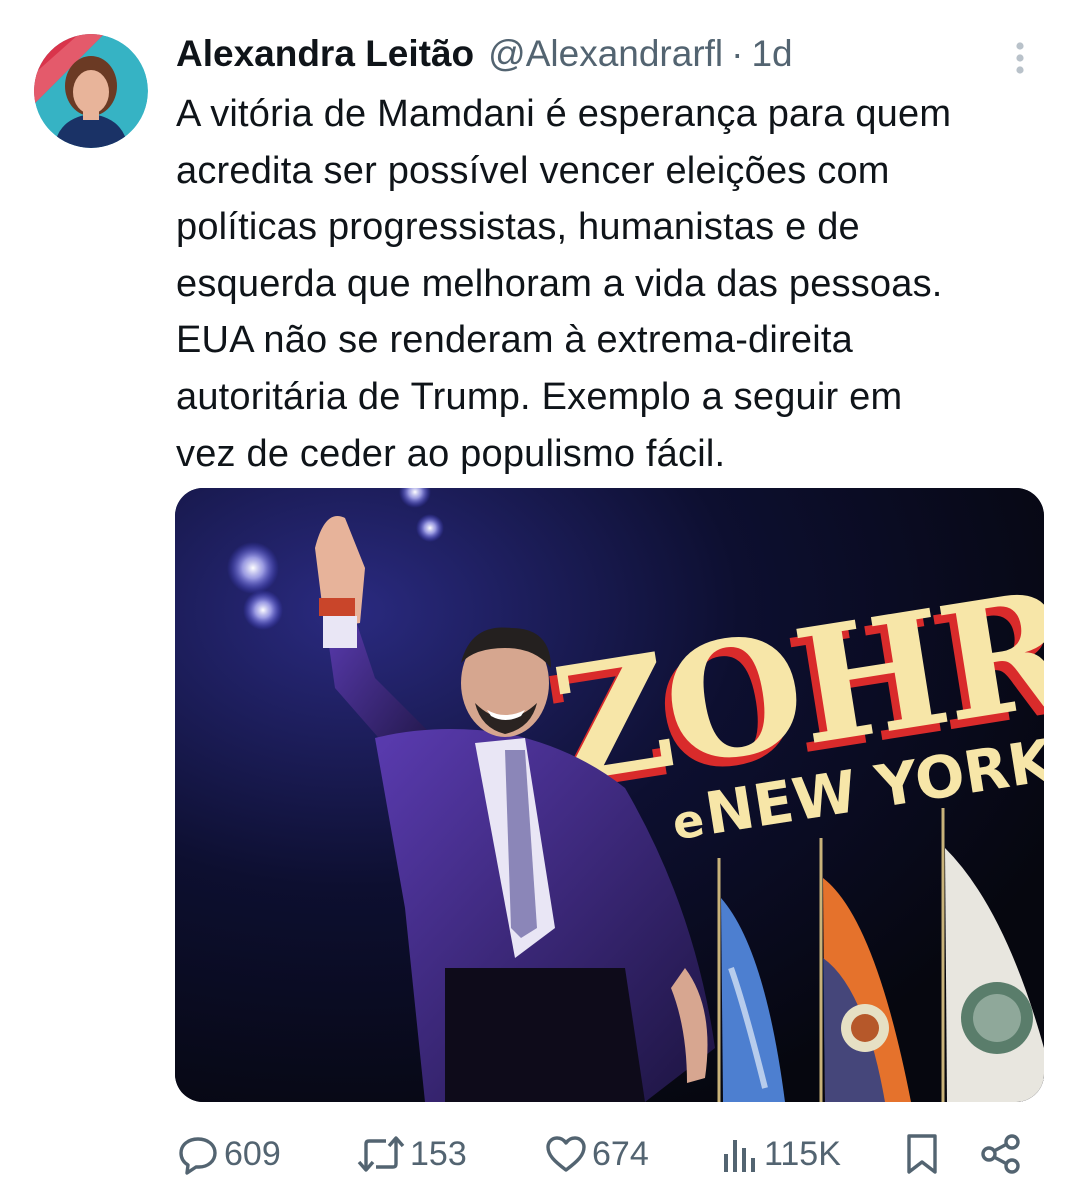 This screenshot has width=1077, height=1200. Describe the element at coordinates (566, 1154) in the screenshot. I see `like-icon` at that location.